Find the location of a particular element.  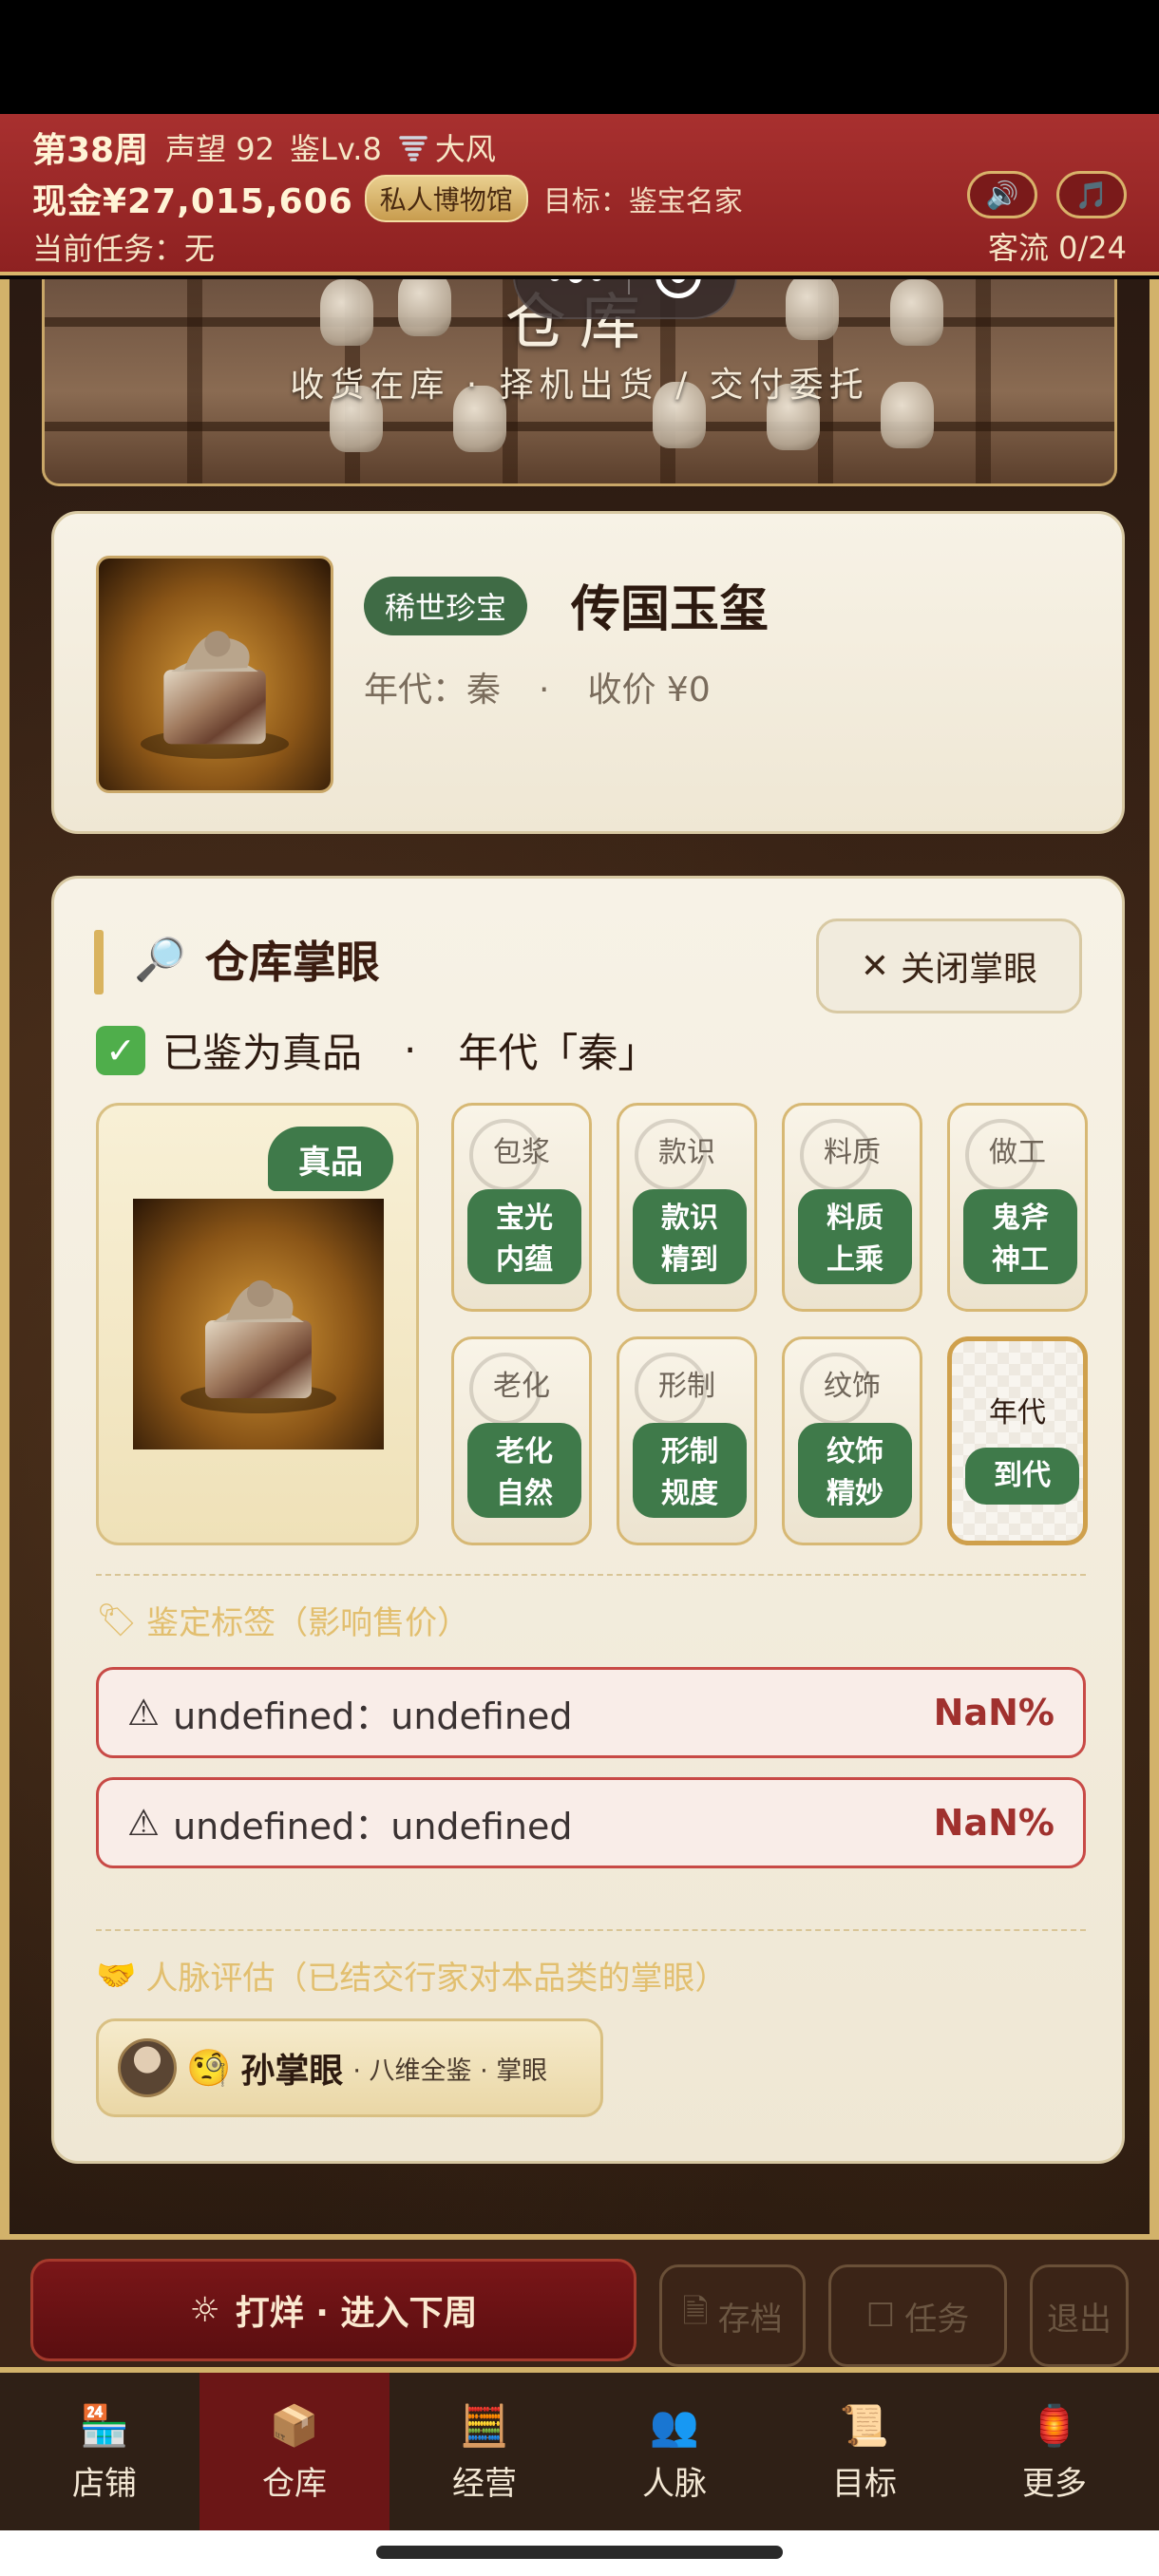

item-thumbnail is located at coordinates (214, 674).